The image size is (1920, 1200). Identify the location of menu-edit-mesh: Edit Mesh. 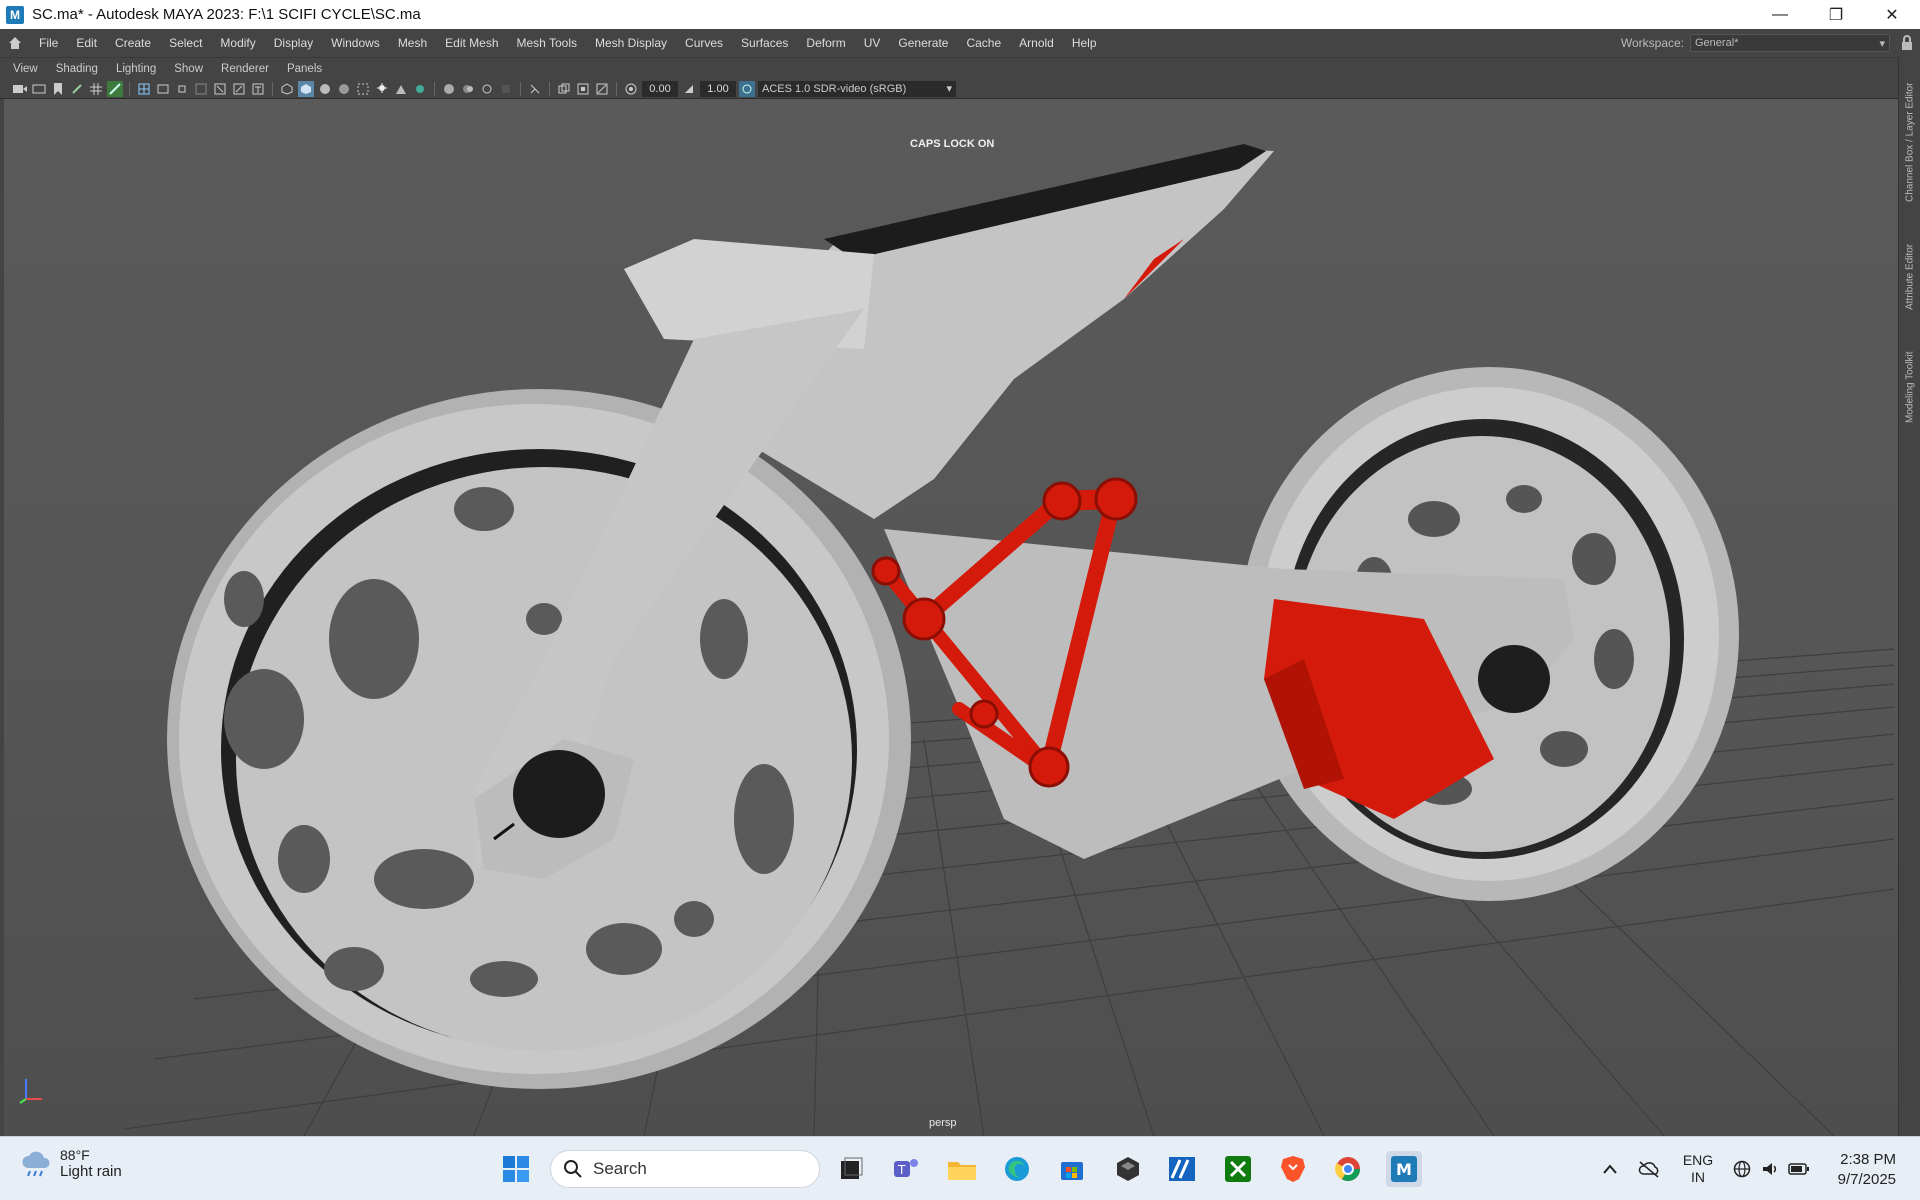
(471, 43).